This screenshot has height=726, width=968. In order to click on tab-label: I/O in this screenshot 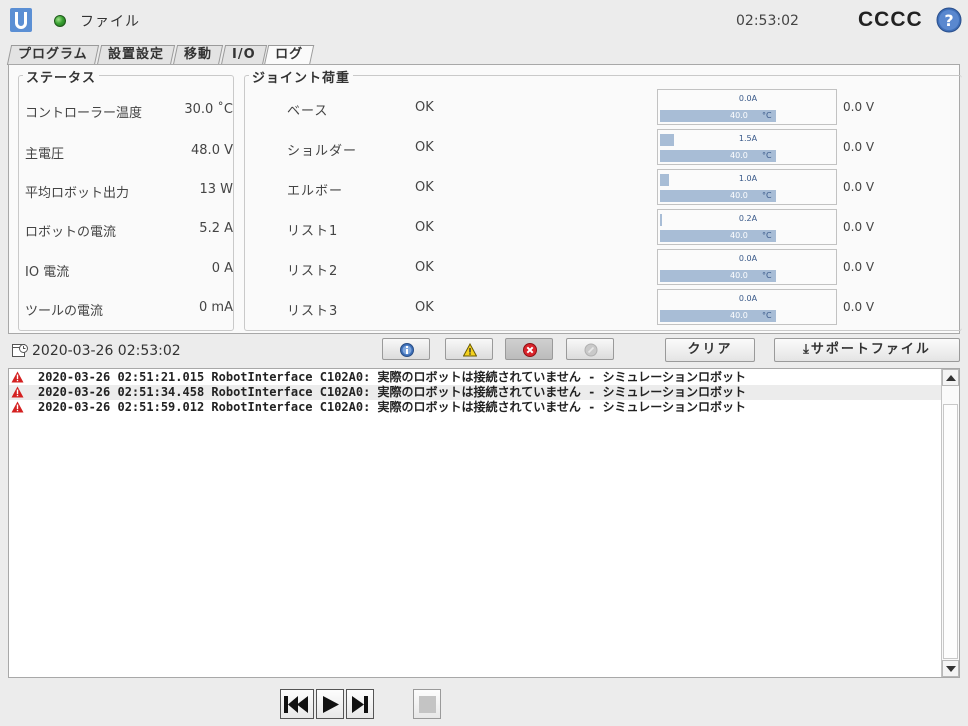, I will do `click(243, 54)`.